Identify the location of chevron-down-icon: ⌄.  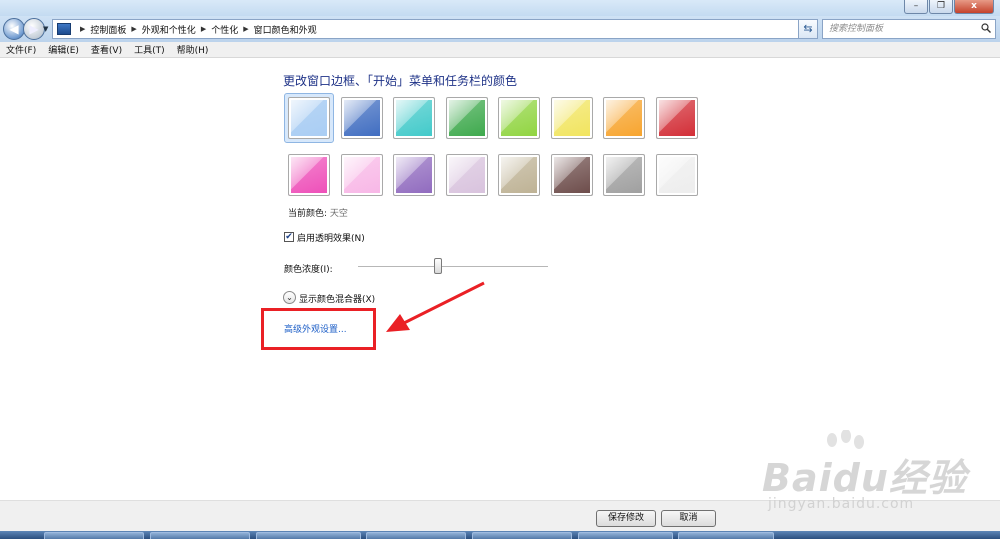
(289, 297).